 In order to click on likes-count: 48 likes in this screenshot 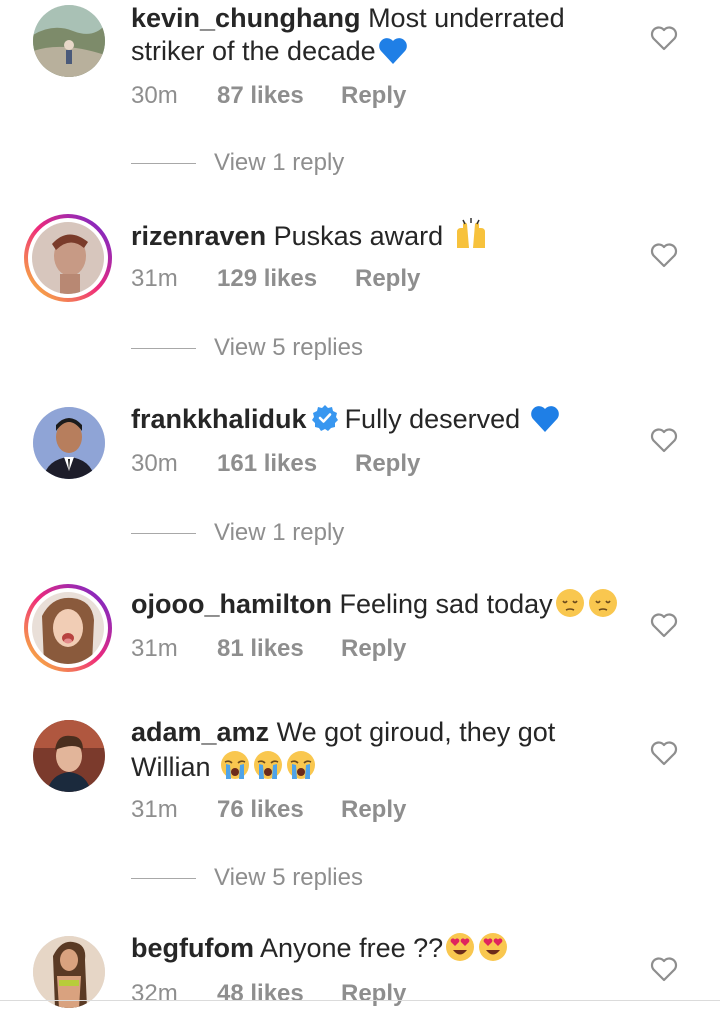, I will do `click(260, 994)`.